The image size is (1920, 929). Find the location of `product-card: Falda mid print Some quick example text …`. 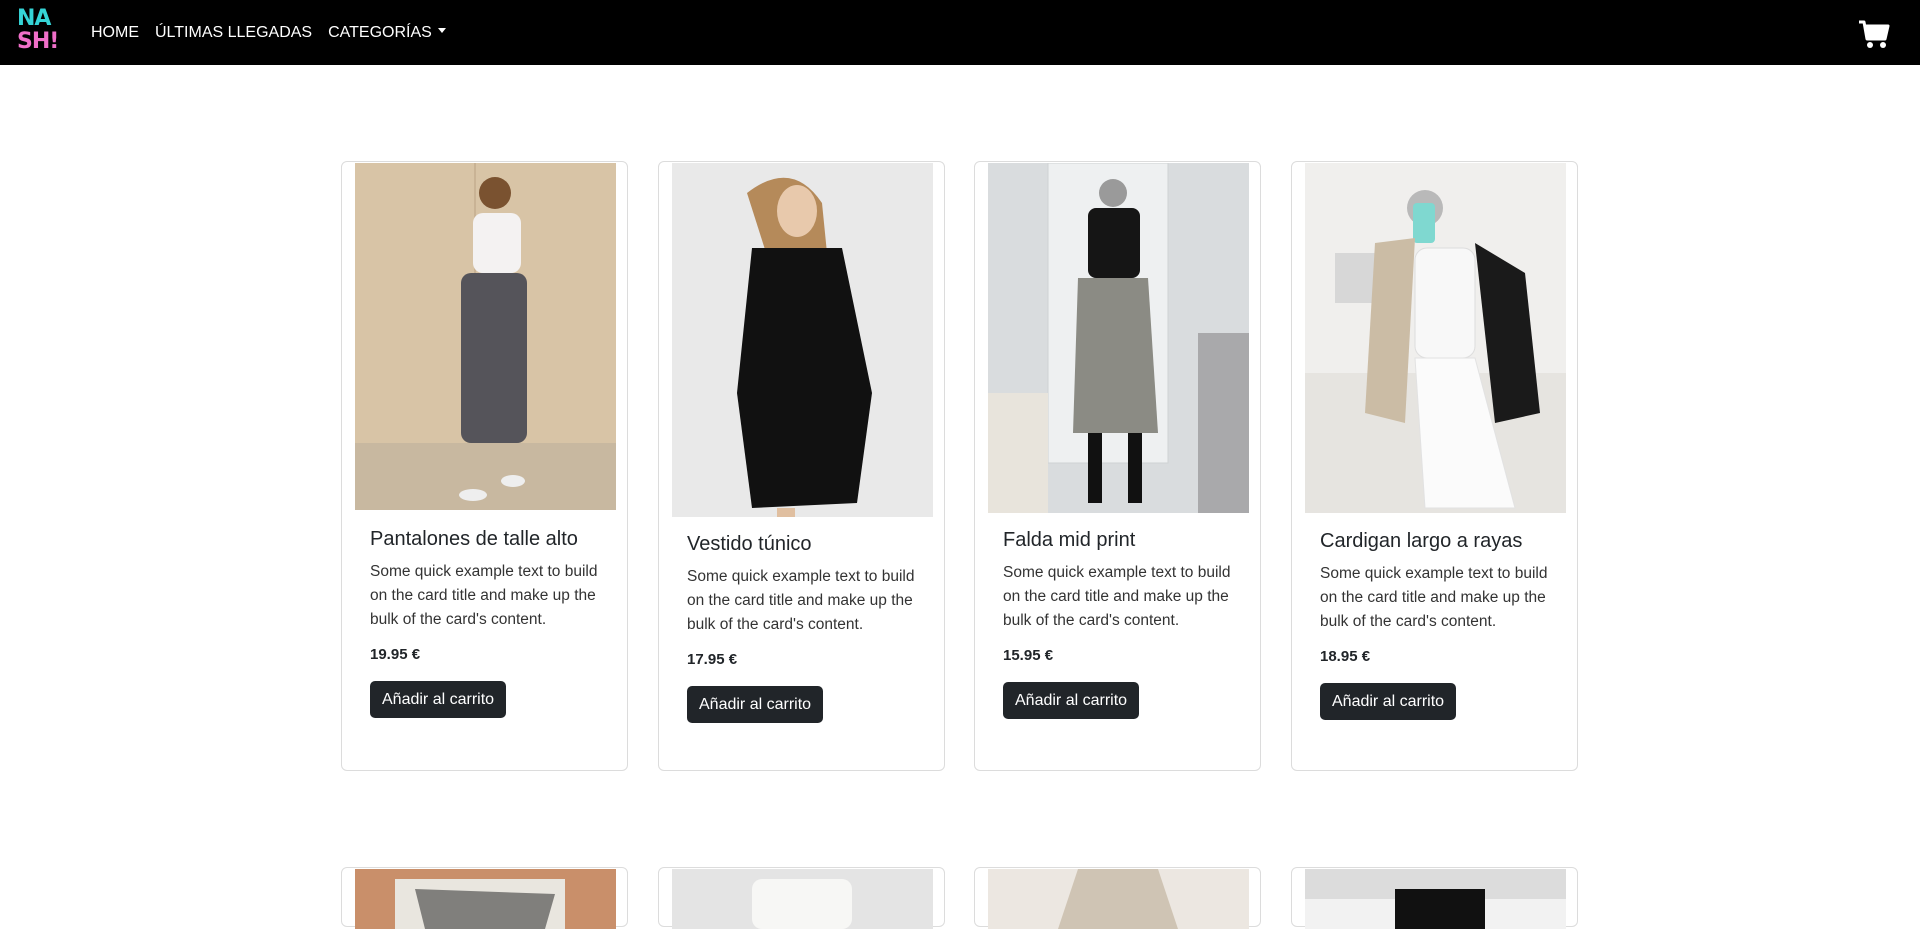

product-card: Falda mid print Some quick example text … is located at coordinates (1117, 466).